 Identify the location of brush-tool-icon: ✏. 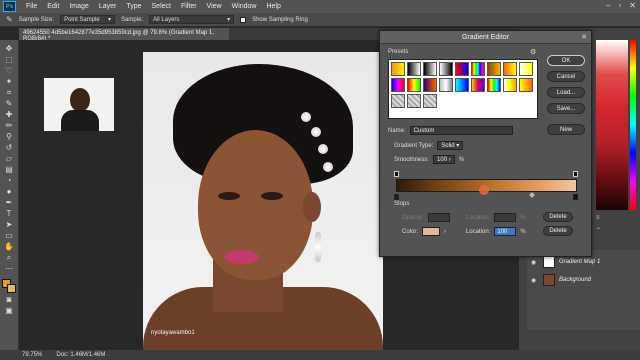
(9, 125).